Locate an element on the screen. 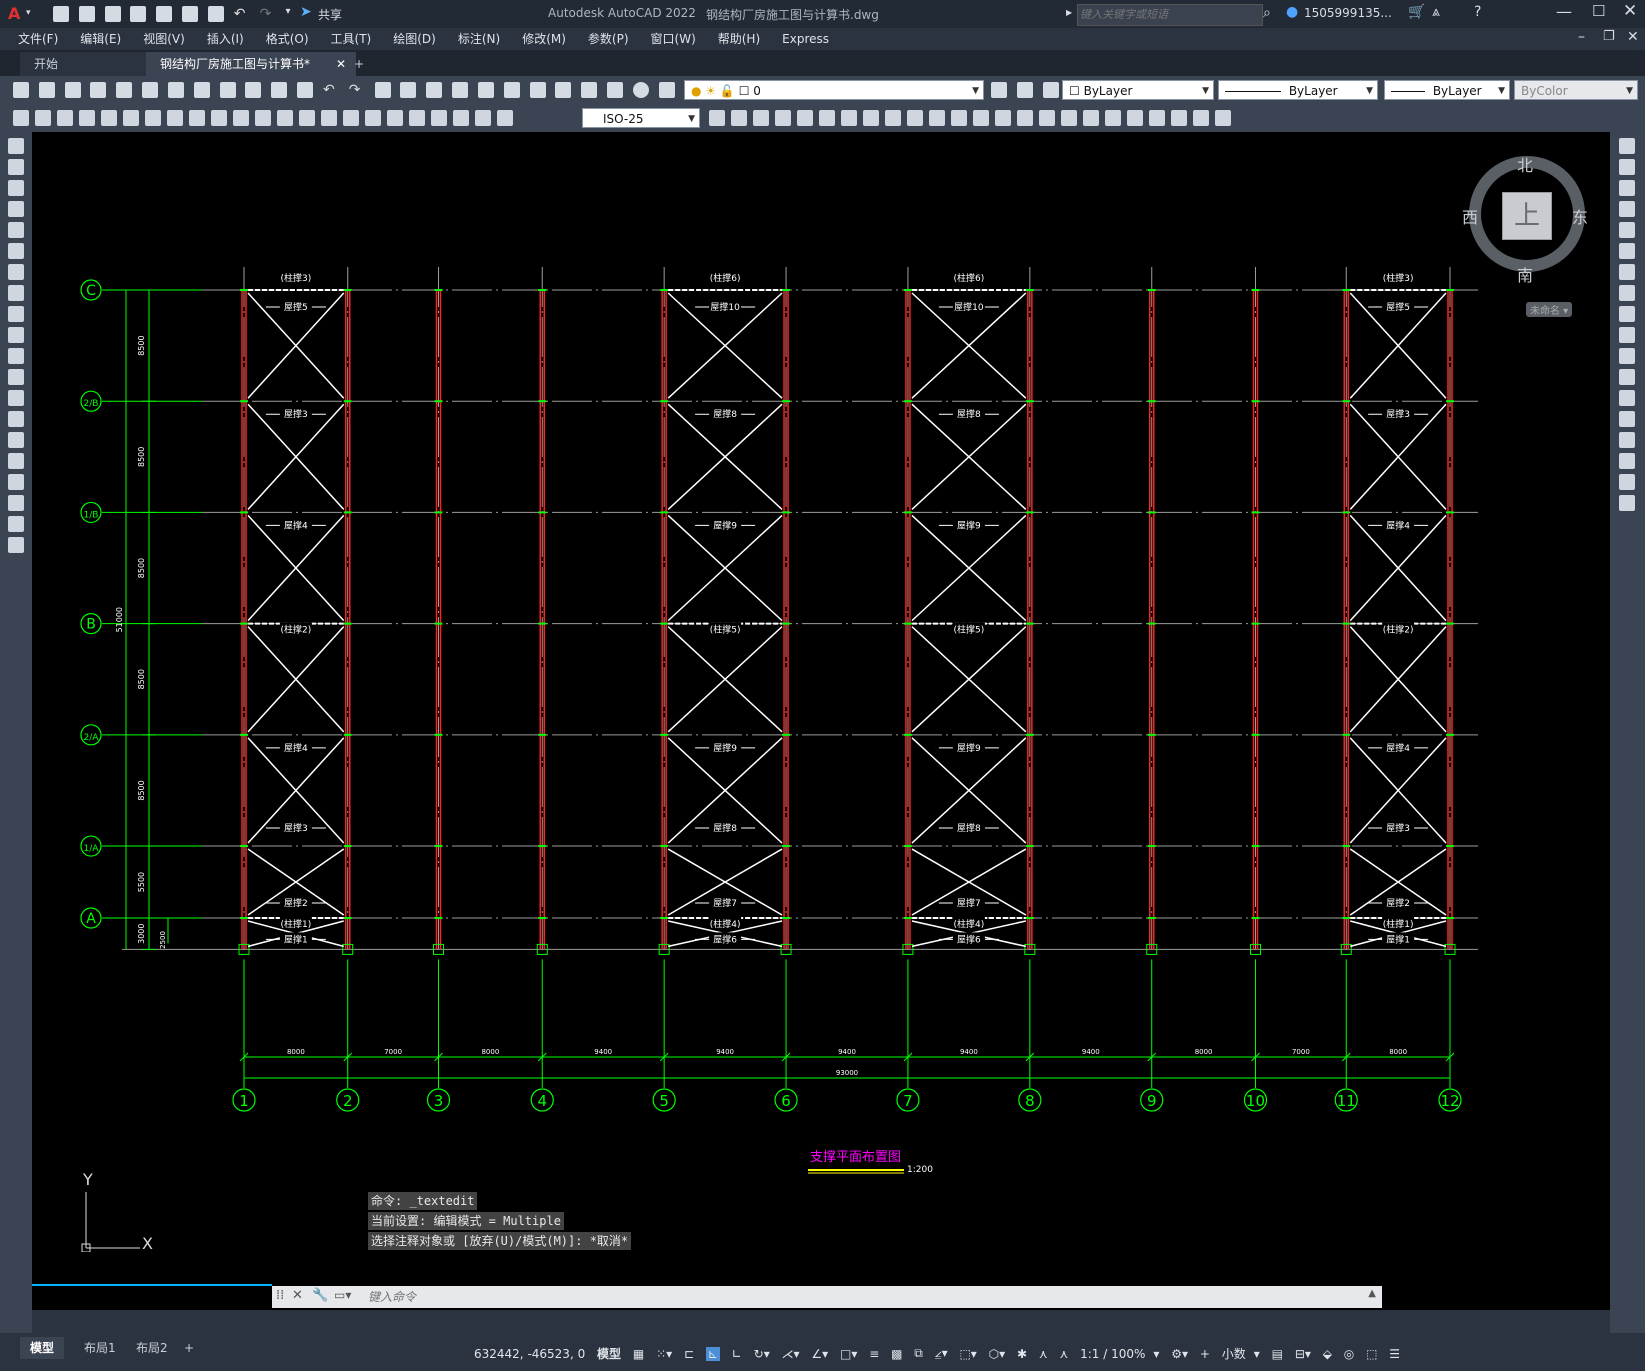 The height and width of the screenshot is (1371, 1645). search-icon: ⌕ is located at coordinates (1267, 13).